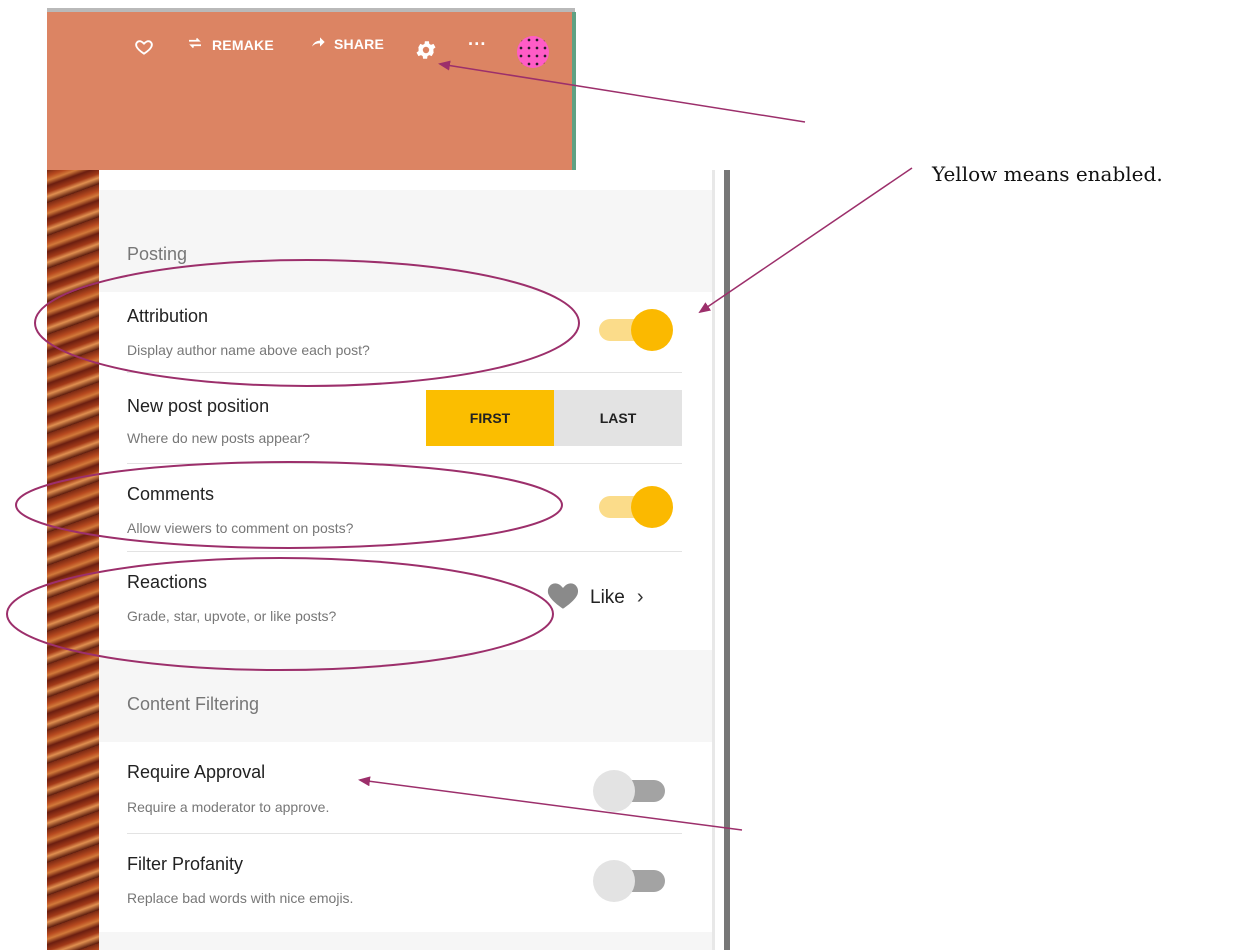  Describe the element at coordinates (168, 316) in the screenshot. I see `attribution-title: Attribution` at that location.